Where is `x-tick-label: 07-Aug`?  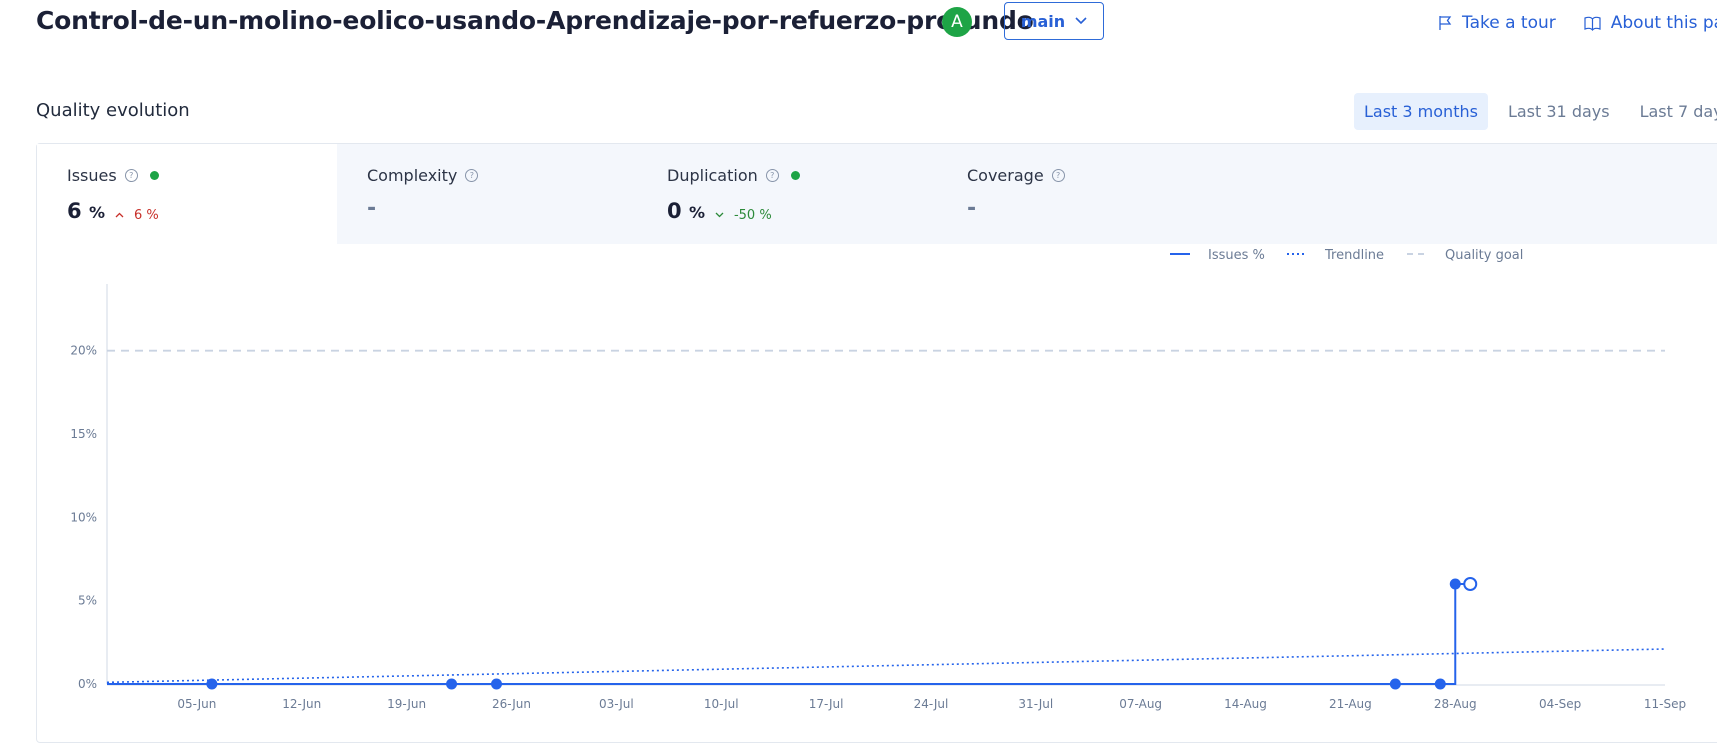
x-tick-label: 07-Aug is located at coordinates (1140, 704).